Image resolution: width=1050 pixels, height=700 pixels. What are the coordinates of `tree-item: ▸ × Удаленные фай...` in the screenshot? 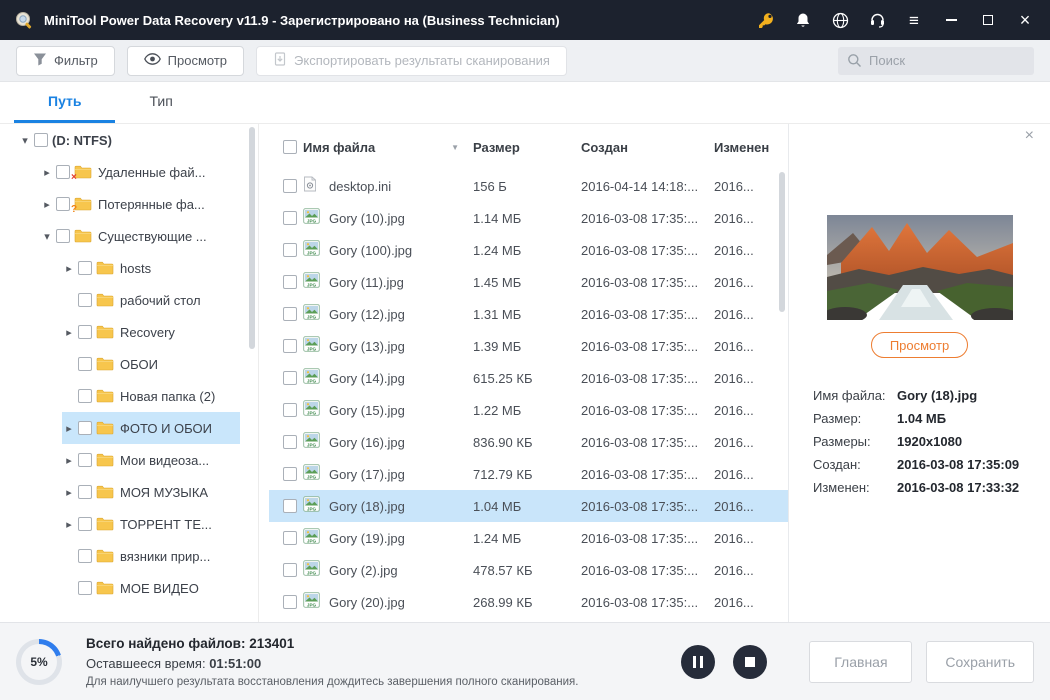 It's located at (140, 172).